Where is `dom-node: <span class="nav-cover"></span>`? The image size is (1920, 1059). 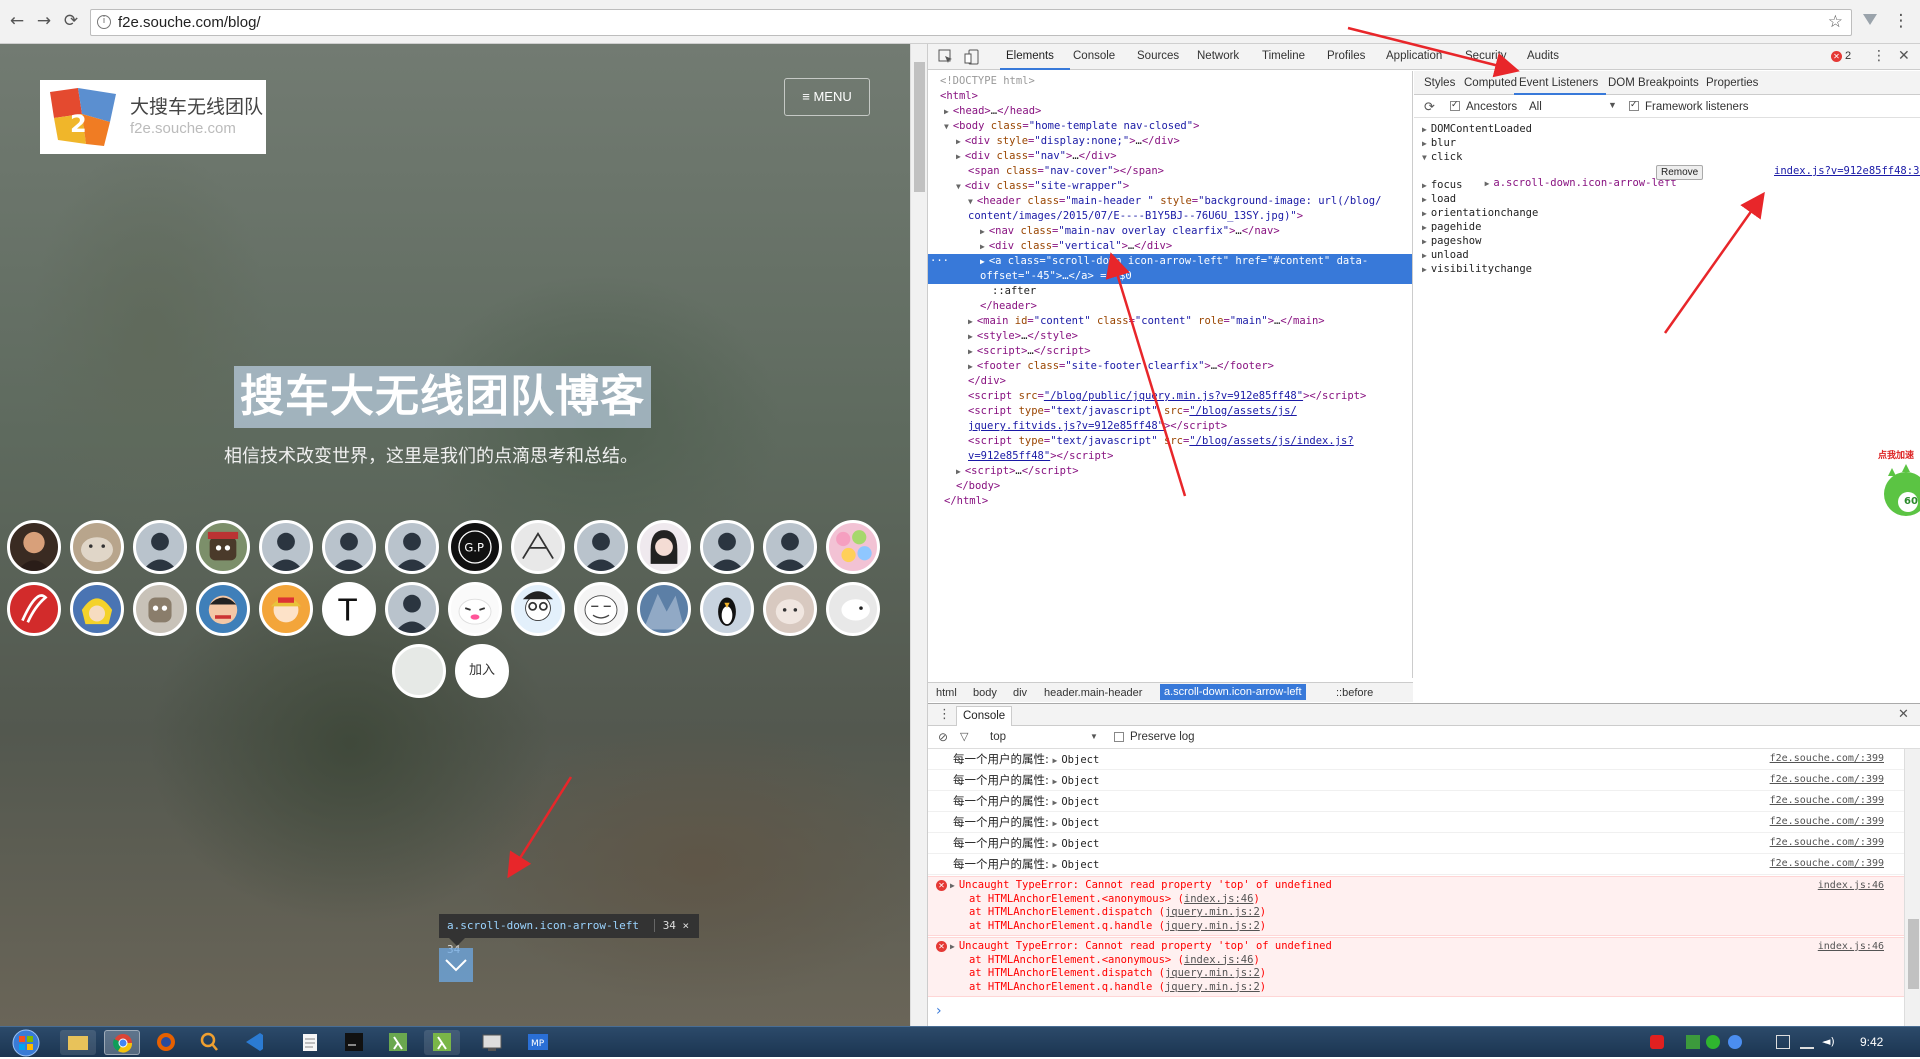
dom-node: <span class="nav-cover"></span> is located at coordinates (1190, 171).